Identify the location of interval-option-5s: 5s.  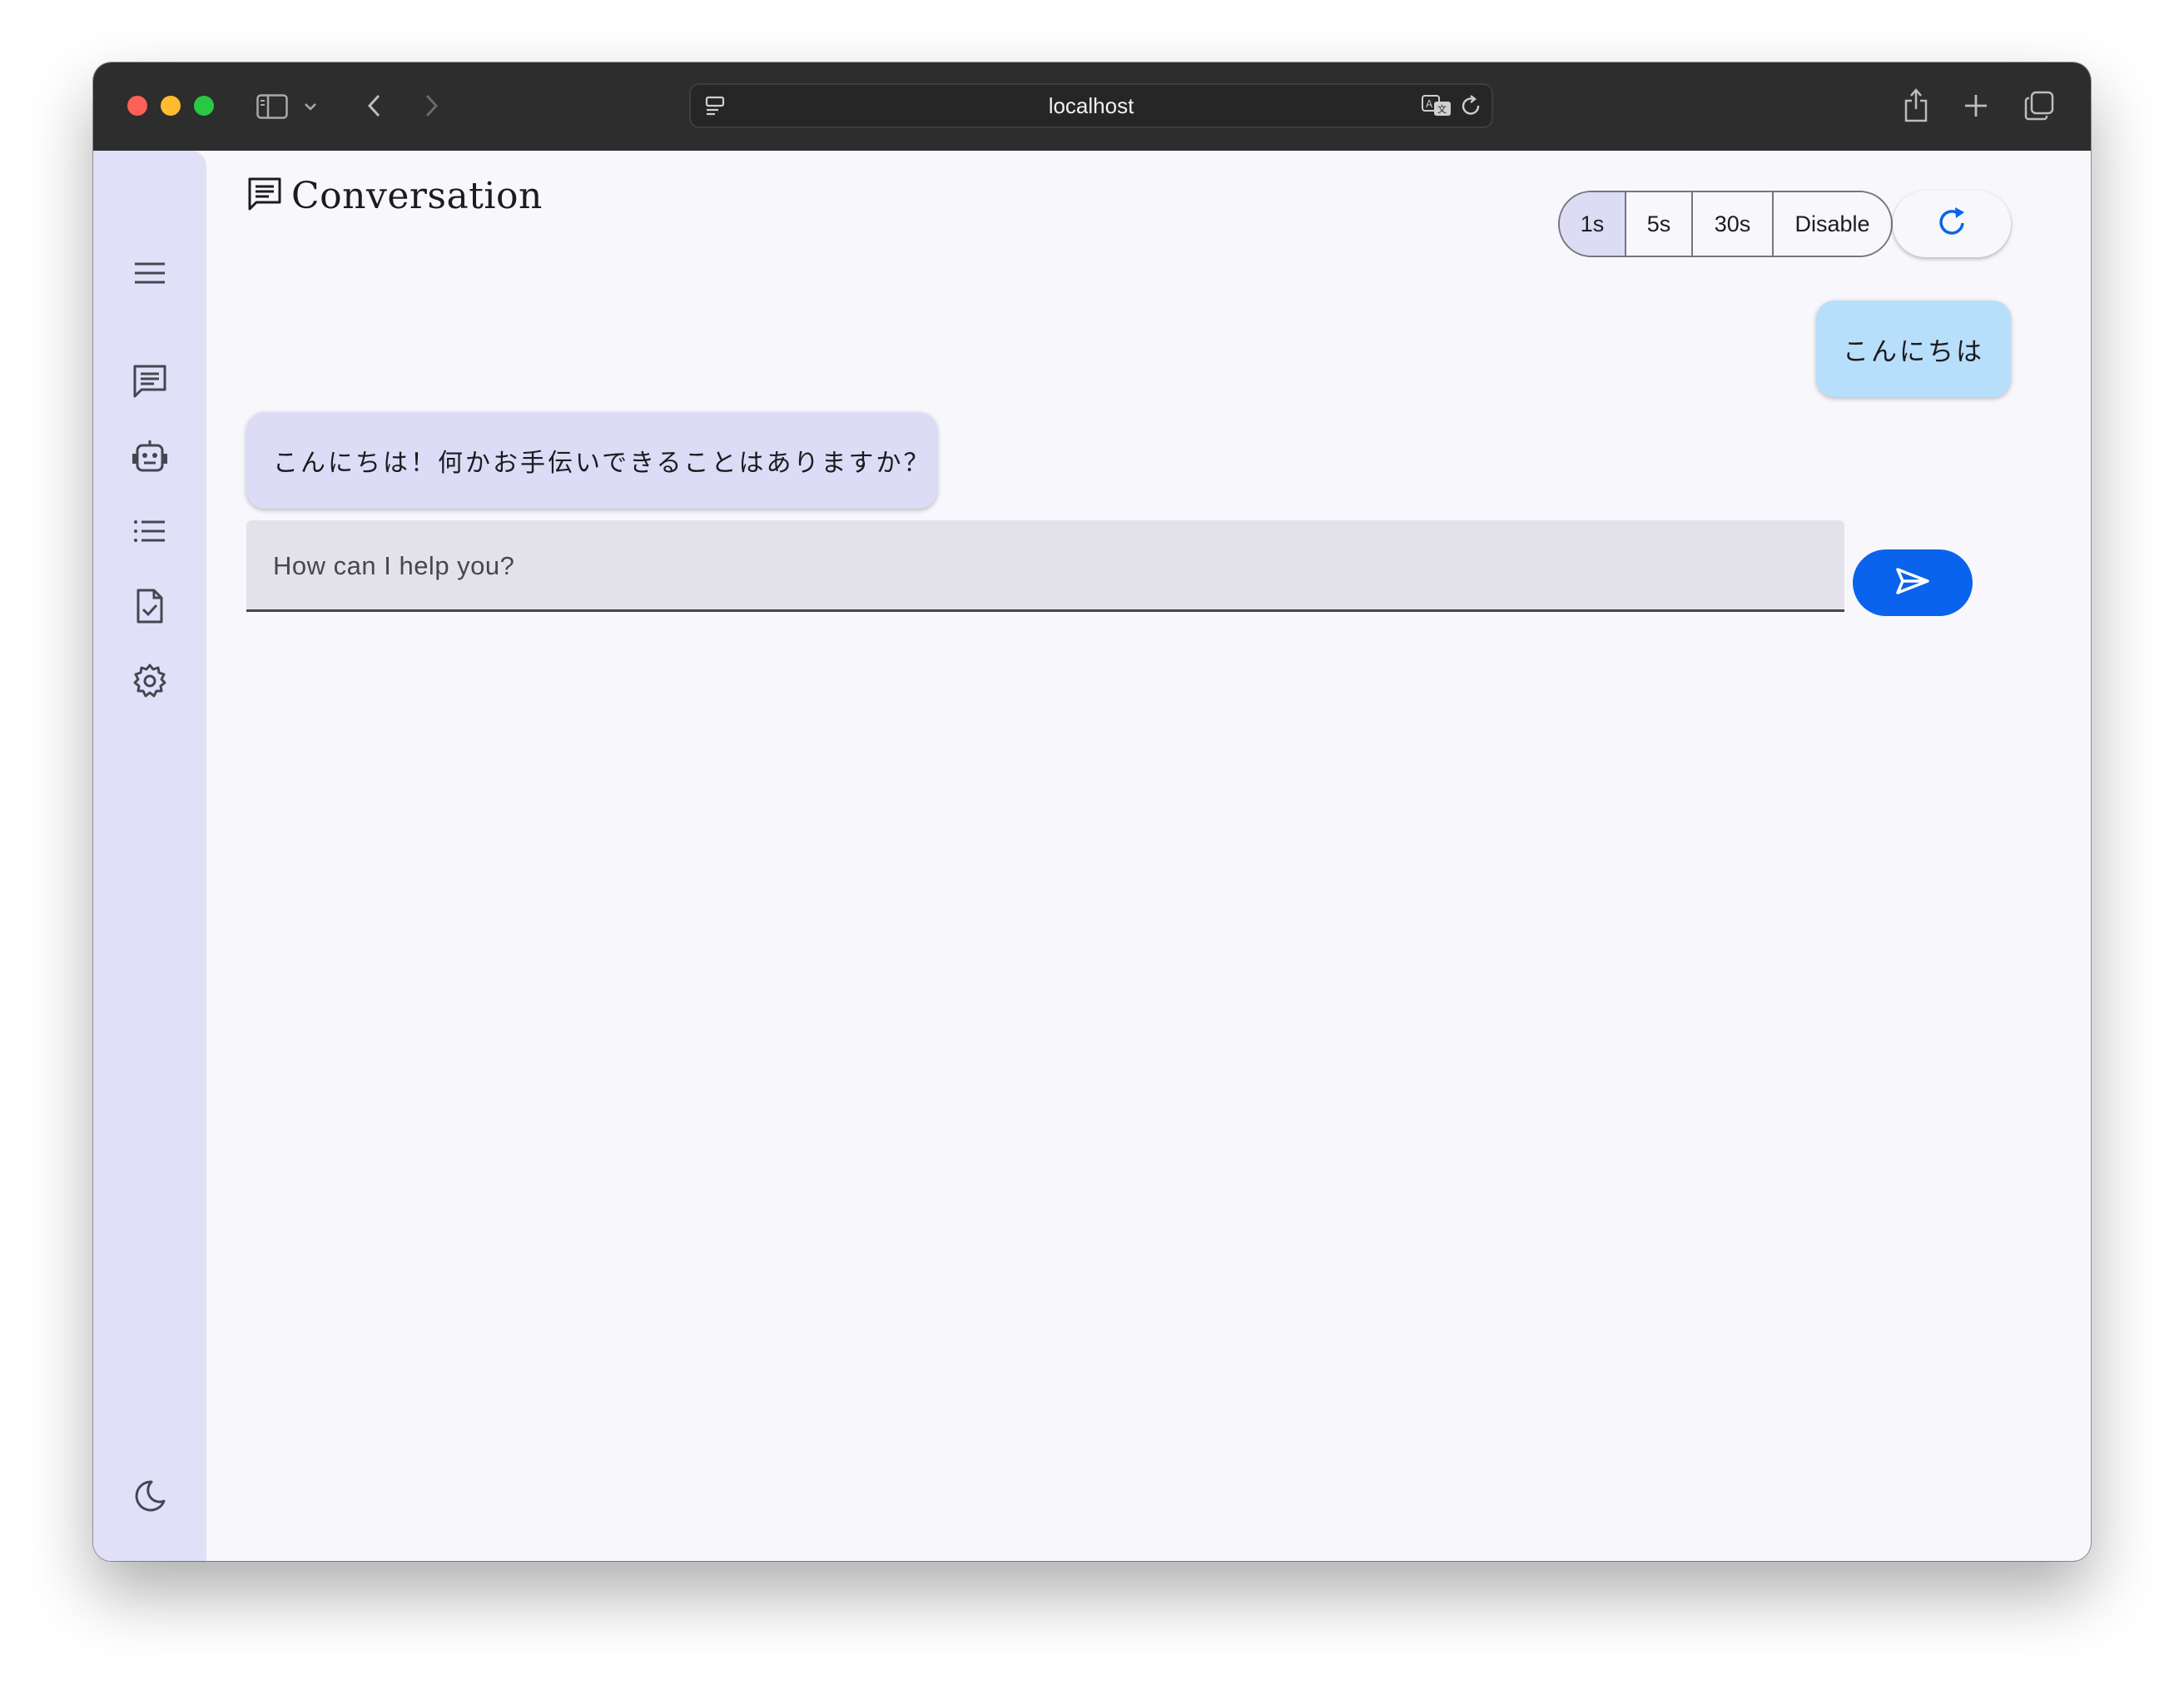
(1659, 224).